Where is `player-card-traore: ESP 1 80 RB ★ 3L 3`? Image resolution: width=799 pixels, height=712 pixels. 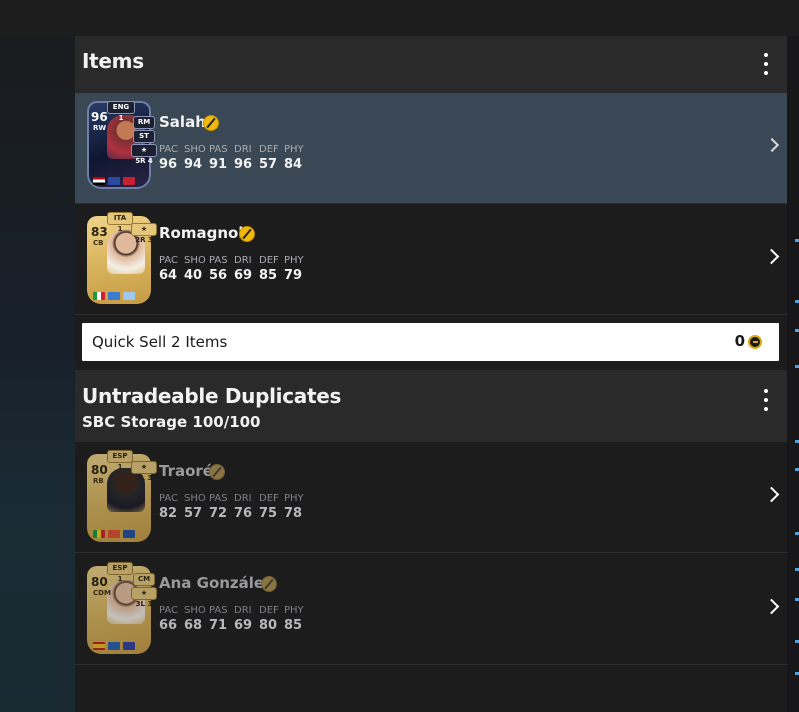
player-card-traore: ESP 1 80 RB ★ 3L 3 is located at coordinates (122, 496).